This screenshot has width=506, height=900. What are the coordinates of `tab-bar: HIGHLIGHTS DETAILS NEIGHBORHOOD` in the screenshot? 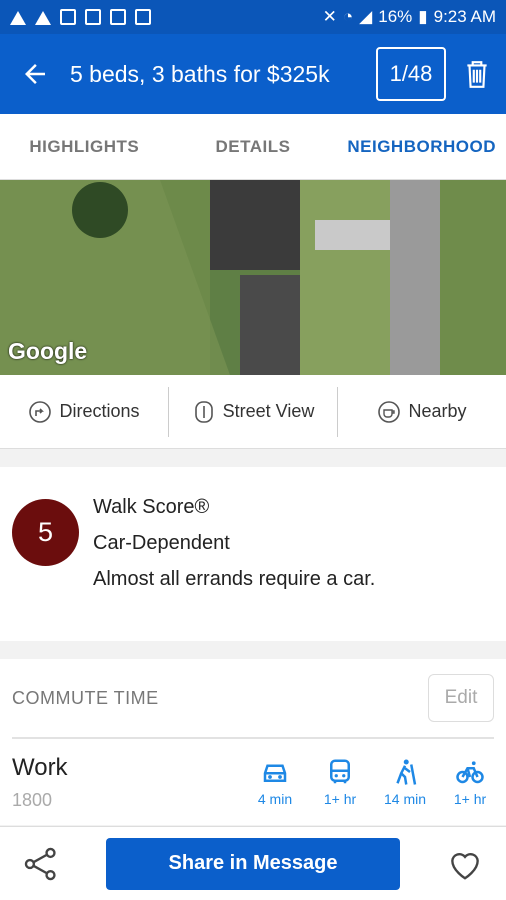 It's located at (253, 147).